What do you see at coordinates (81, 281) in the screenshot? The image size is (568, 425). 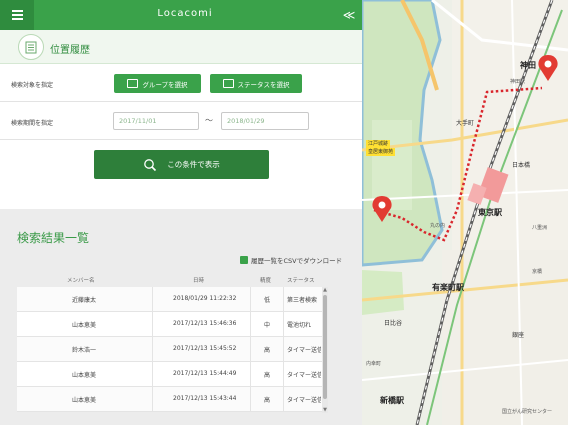 I see `column-header-member: メンバー名` at bounding box center [81, 281].